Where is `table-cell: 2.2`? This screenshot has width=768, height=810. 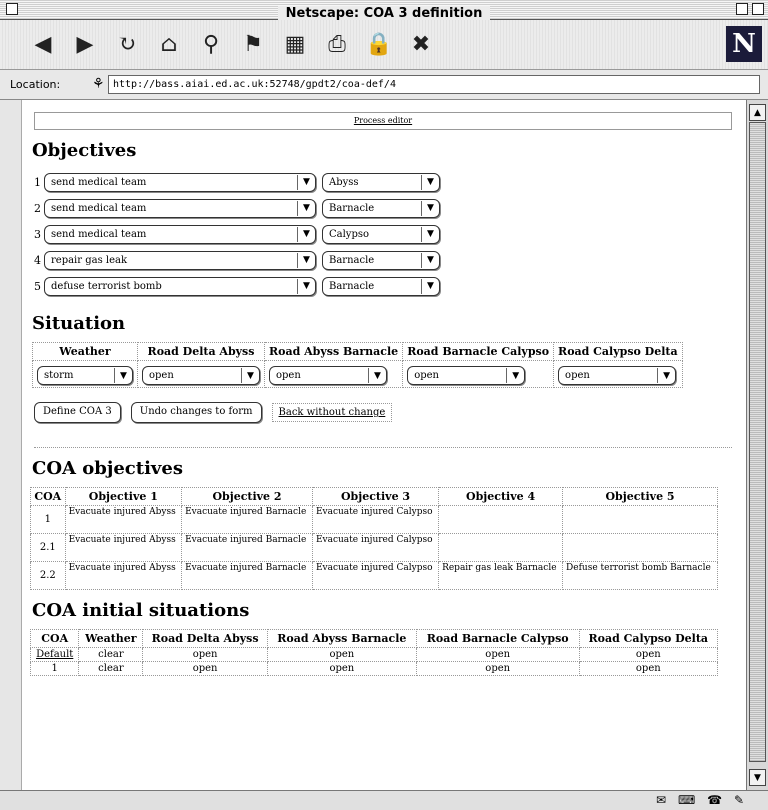 table-cell: 2.2 is located at coordinates (48, 575).